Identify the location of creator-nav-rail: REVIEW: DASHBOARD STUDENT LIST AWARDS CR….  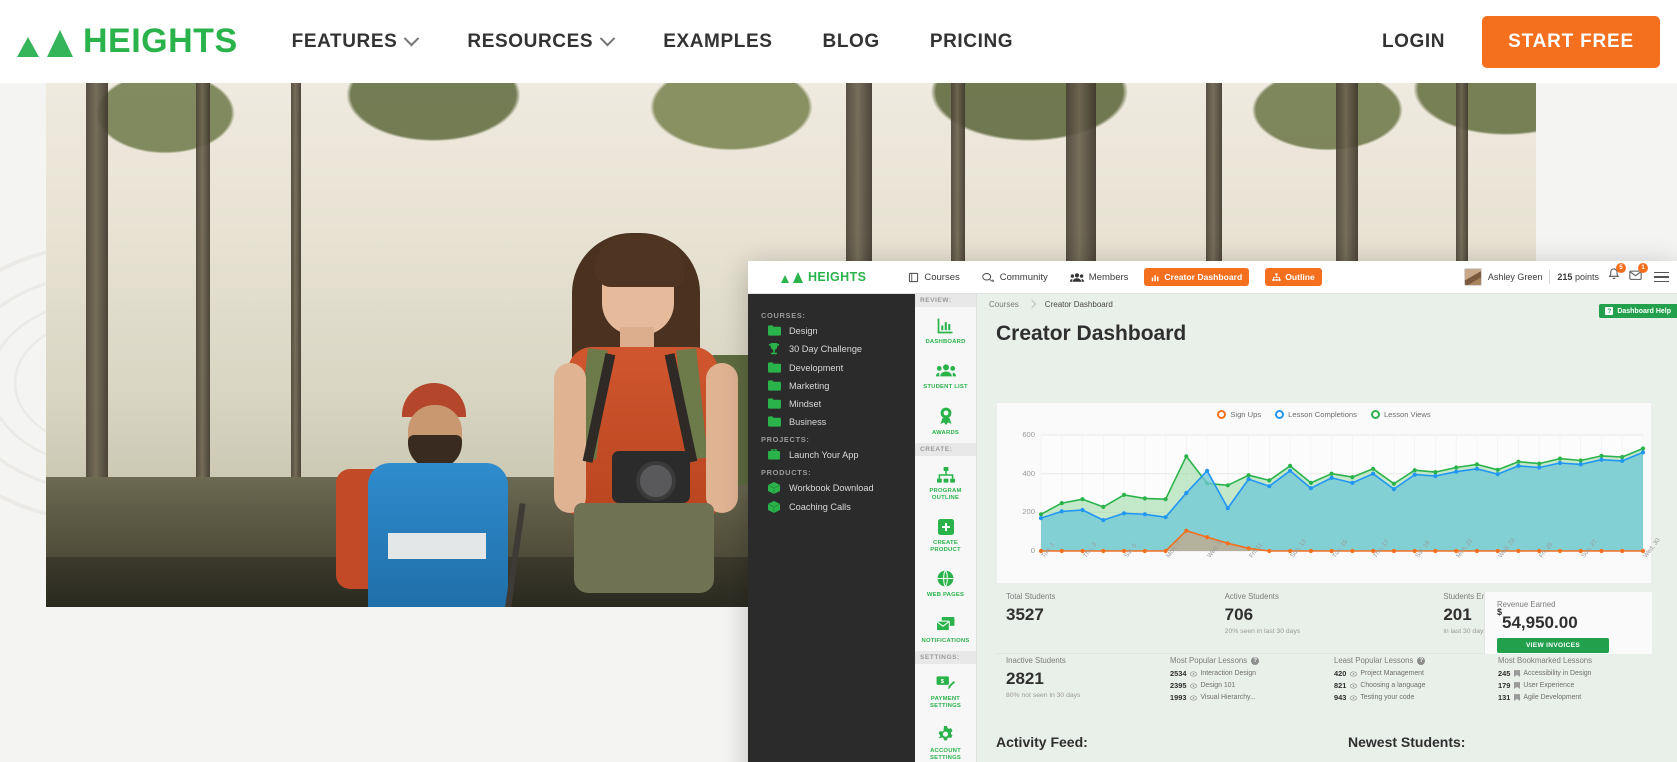
(946, 528).